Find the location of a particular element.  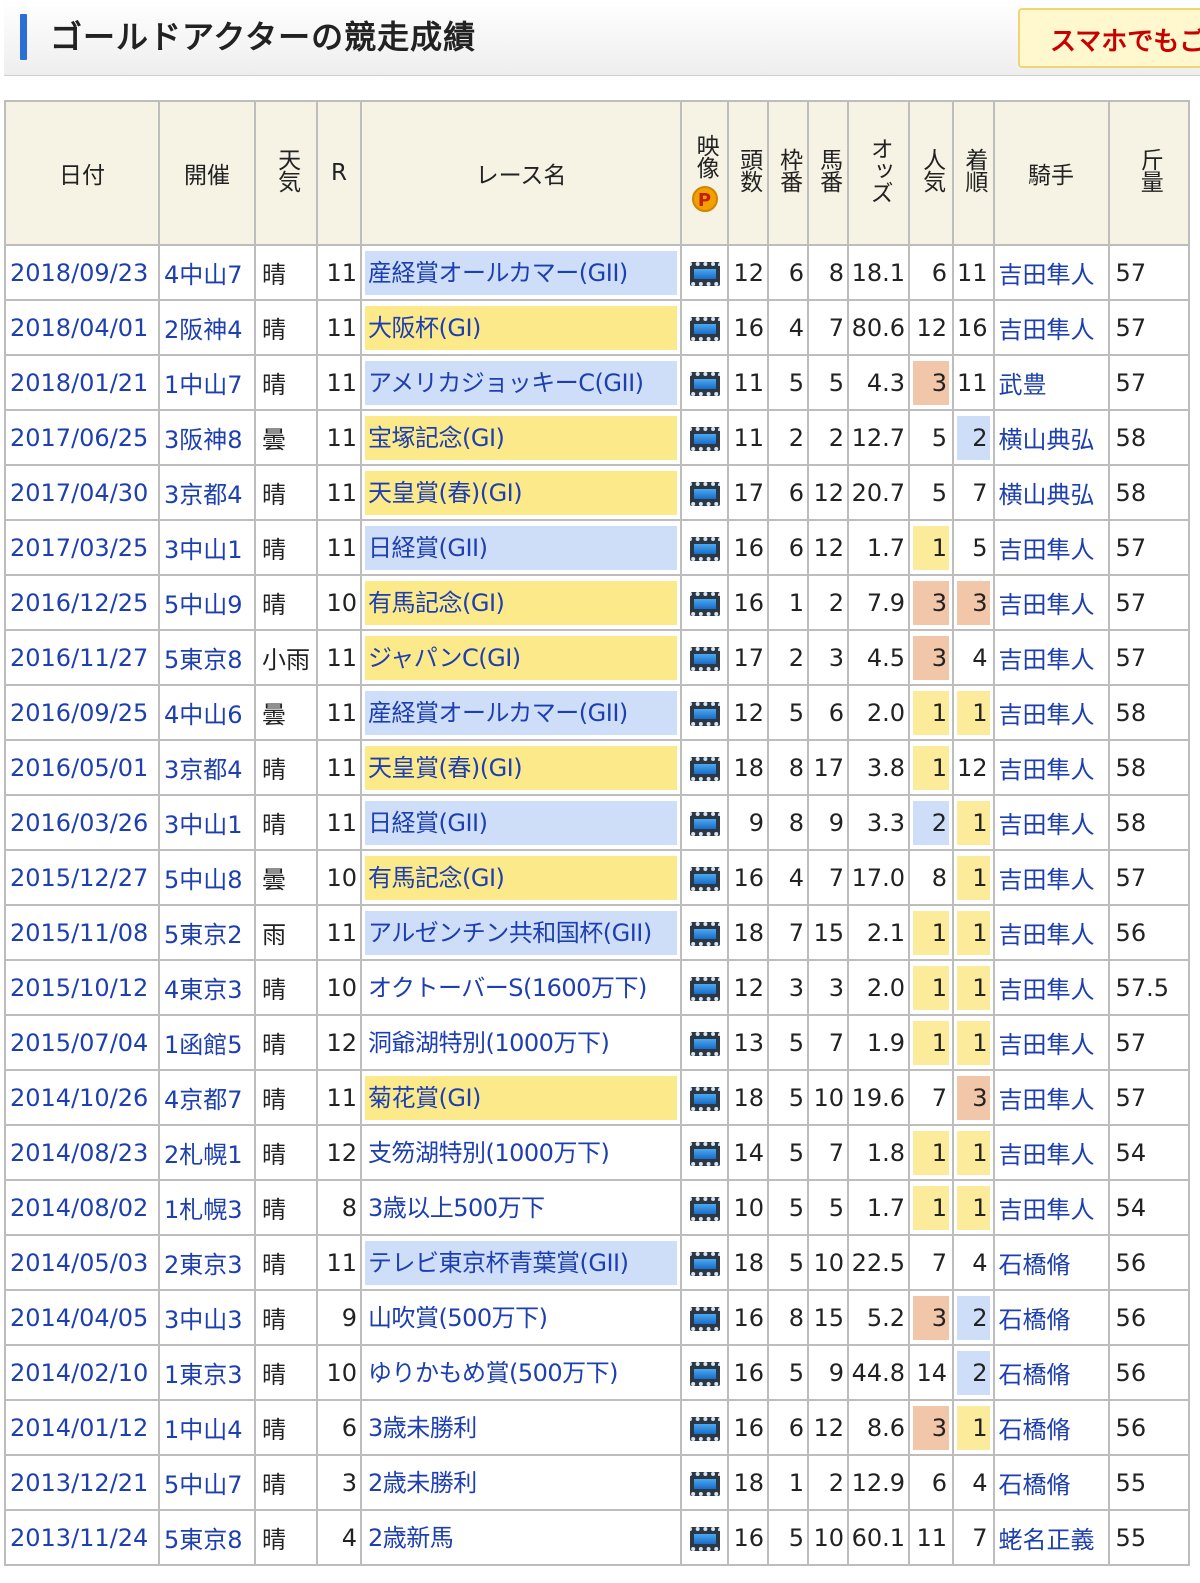

race-meeting-link: 4中山7 is located at coordinates (207, 272).